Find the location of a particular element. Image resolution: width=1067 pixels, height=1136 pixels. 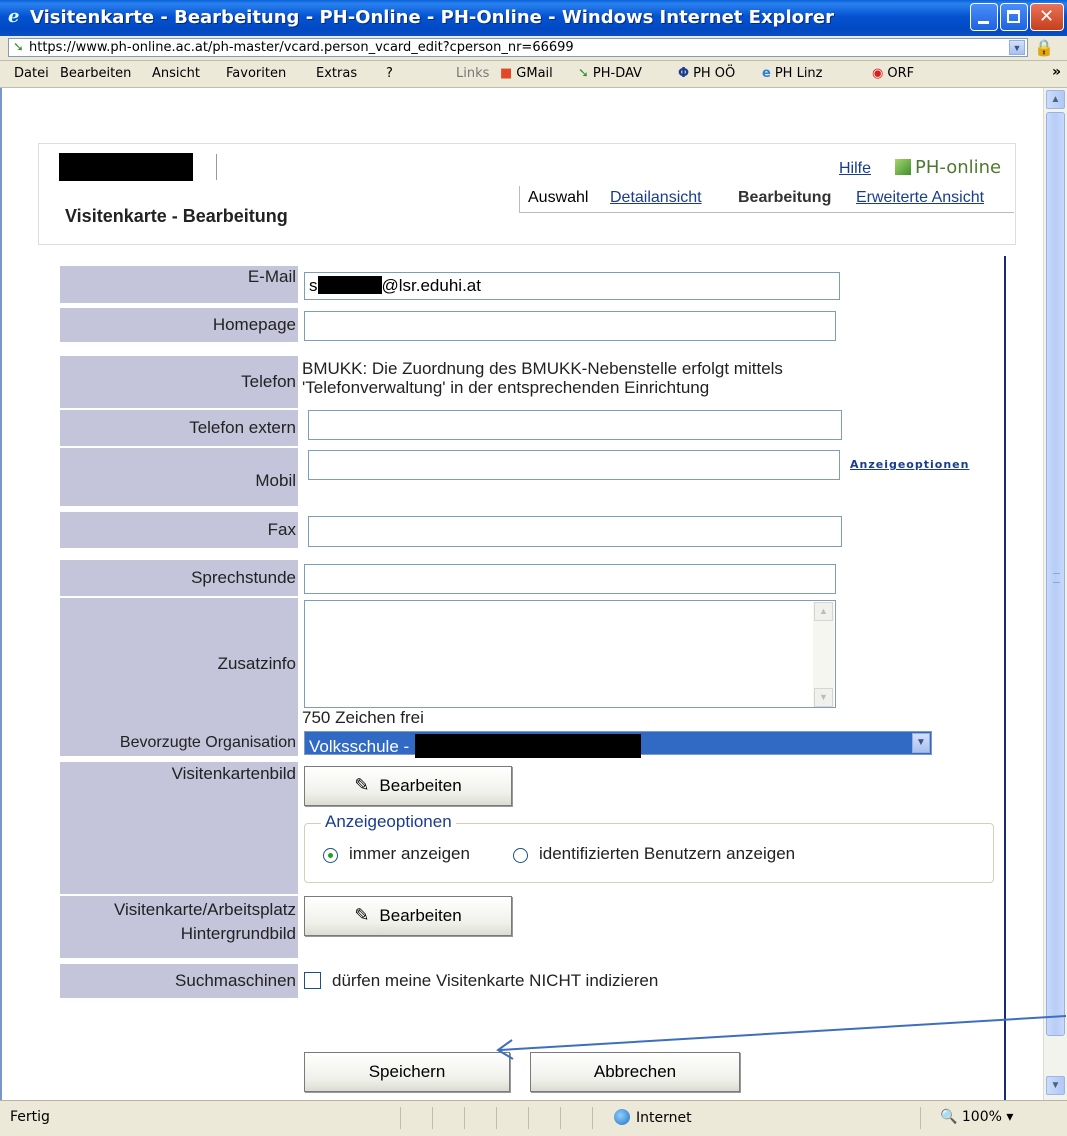

page-scrollbar: ▲ ▼ is located at coordinates (1055, 594).